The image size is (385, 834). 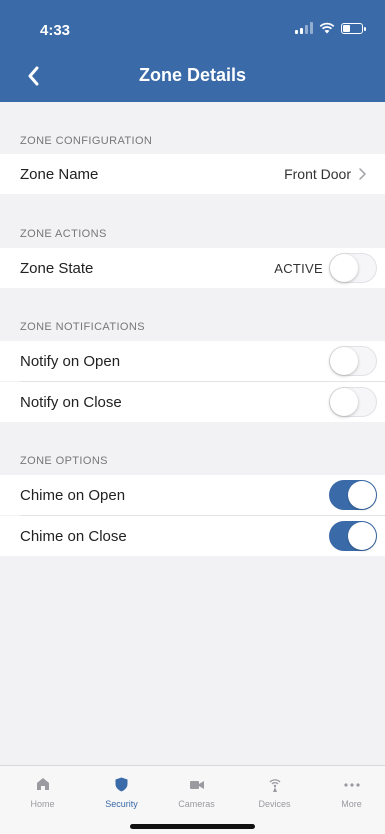 What do you see at coordinates (353, 402) in the screenshot?
I see `notify-close-toggle` at bounding box center [353, 402].